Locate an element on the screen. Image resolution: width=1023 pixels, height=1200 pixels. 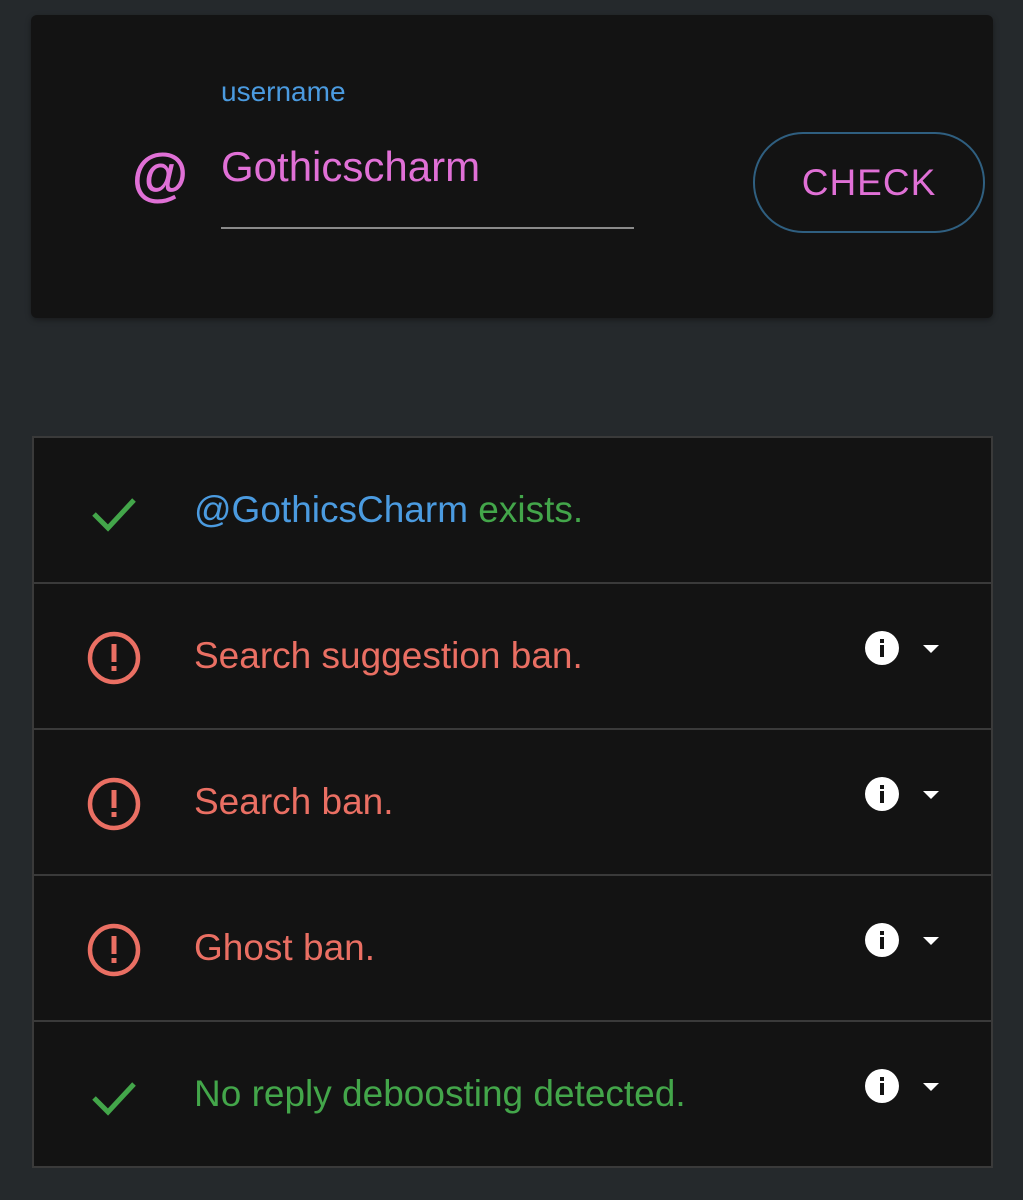
result-text: No reply deboosting detected. is located at coordinates (440, 1093).